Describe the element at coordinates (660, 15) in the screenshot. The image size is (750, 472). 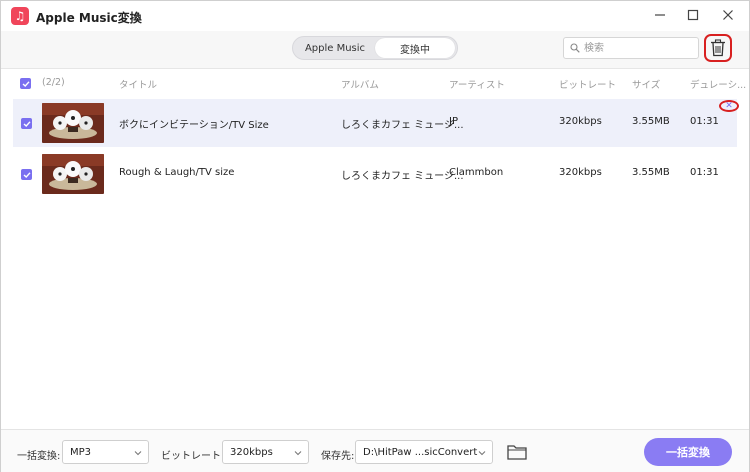
I see `minimize-icon` at that location.